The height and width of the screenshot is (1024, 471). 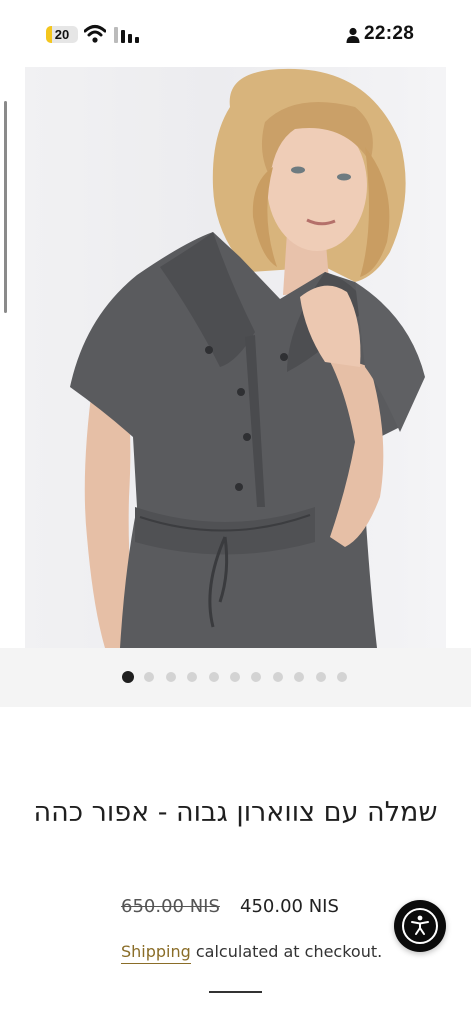 What do you see at coordinates (170, 906) in the screenshot?
I see `compare-at-price: 650.00 NIS` at bounding box center [170, 906].